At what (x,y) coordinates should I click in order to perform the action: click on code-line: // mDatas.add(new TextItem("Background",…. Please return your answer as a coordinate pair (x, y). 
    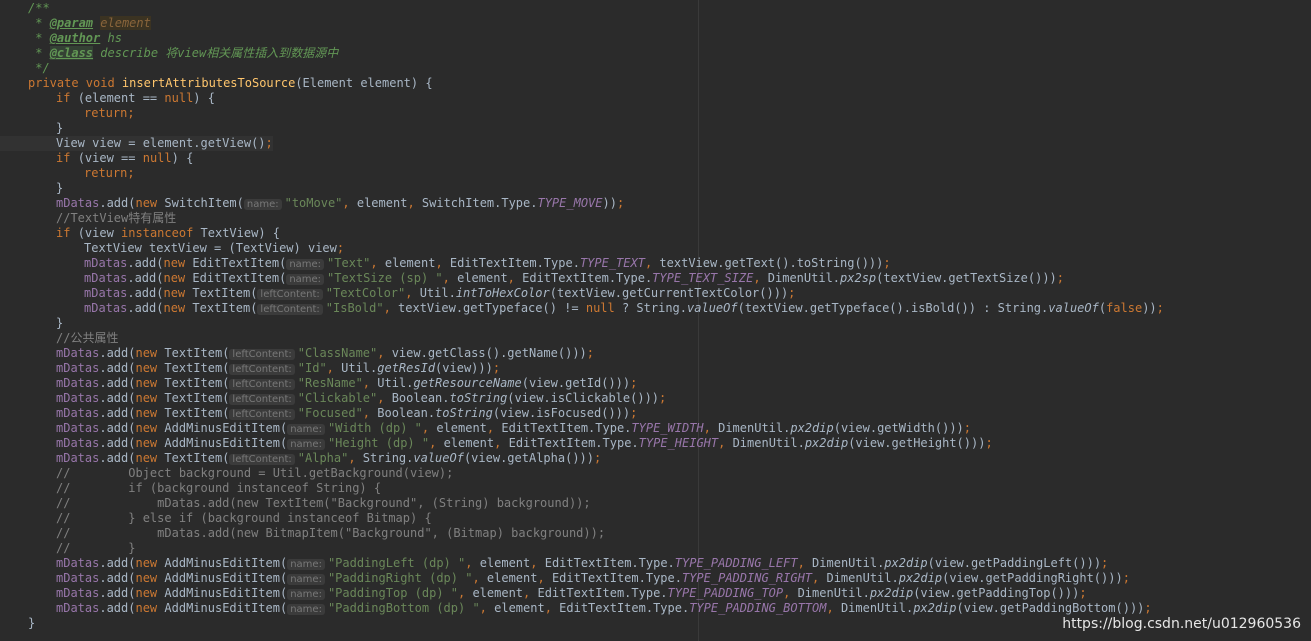
    Looking at the image, I should click on (295, 503).